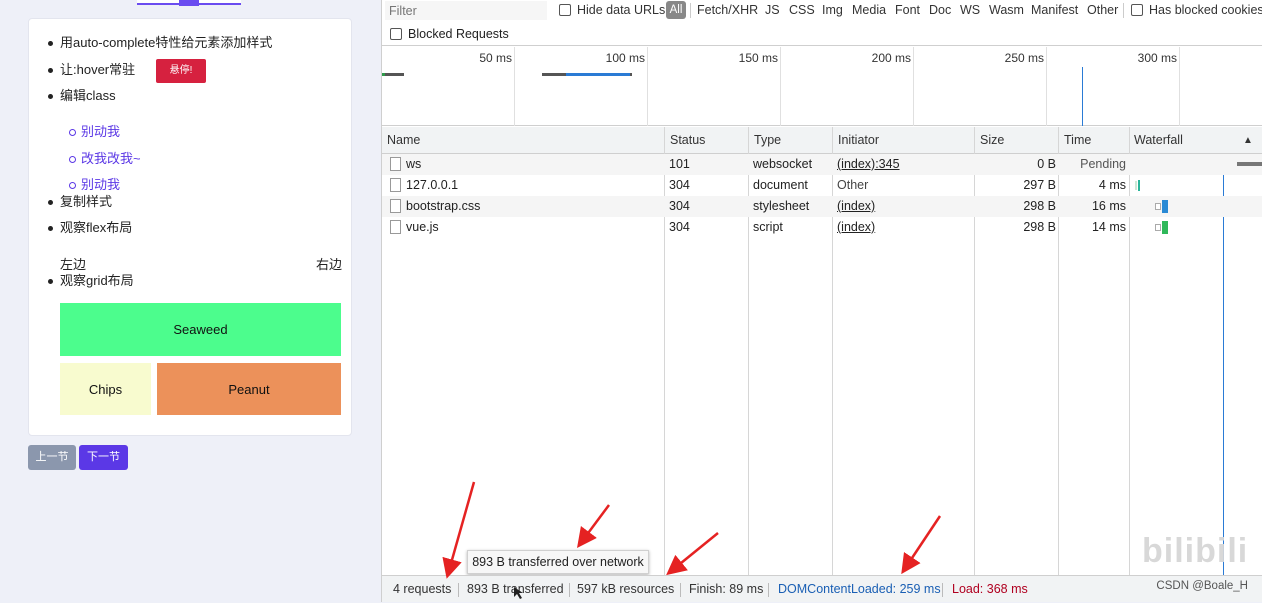 The height and width of the screenshot is (603, 1262). Describe the element at coordinates (822, 86) in the screenshot. I see `timeline-overview: 50 ms 100 ms 150 ms 200 ms 250 ms 300 ms` at that location.